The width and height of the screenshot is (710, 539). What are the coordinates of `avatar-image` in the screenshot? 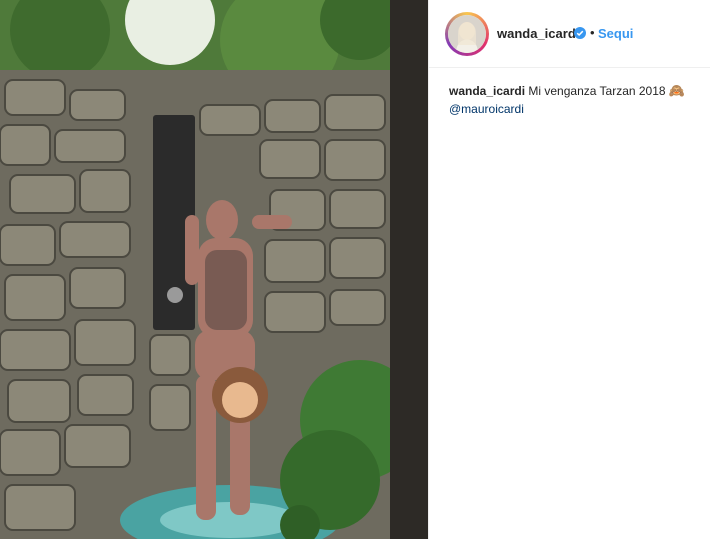 It's located at (467, 34).